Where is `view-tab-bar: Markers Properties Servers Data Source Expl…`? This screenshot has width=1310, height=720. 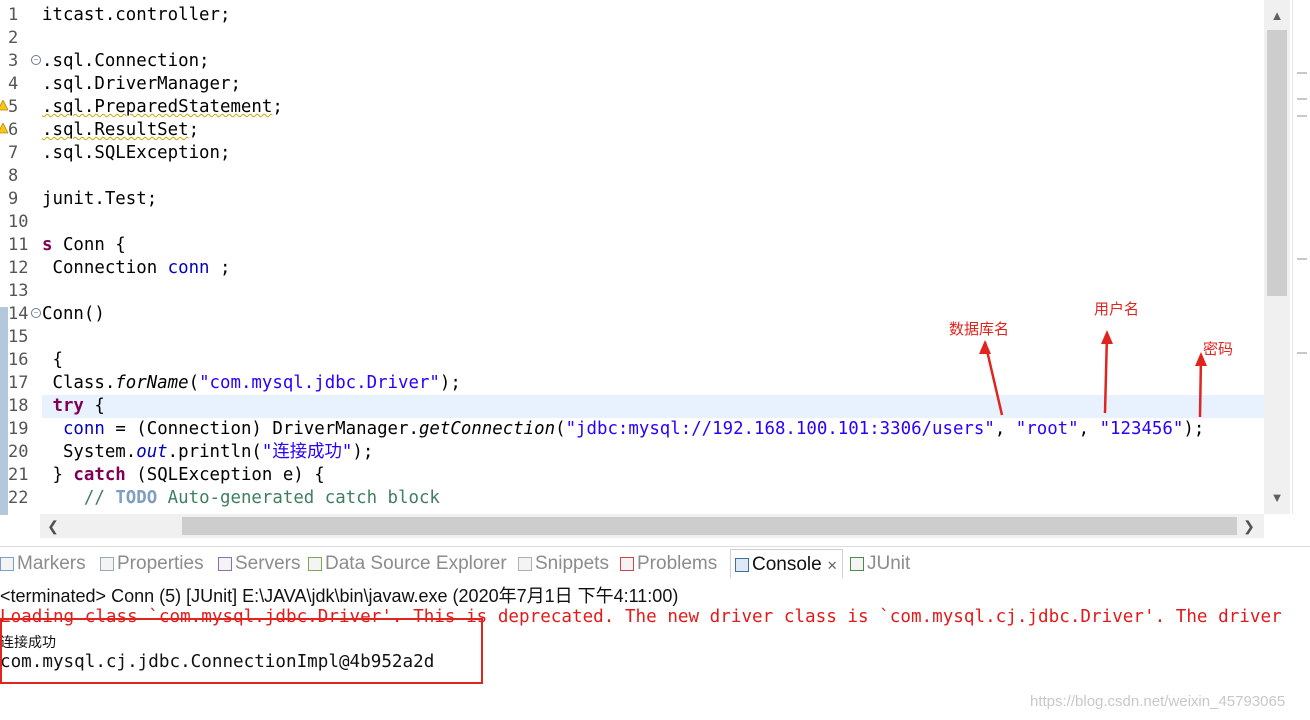
view-tab-bar: Markers Properties Servers Data Source Expl… is located at coordinates (655, 563).